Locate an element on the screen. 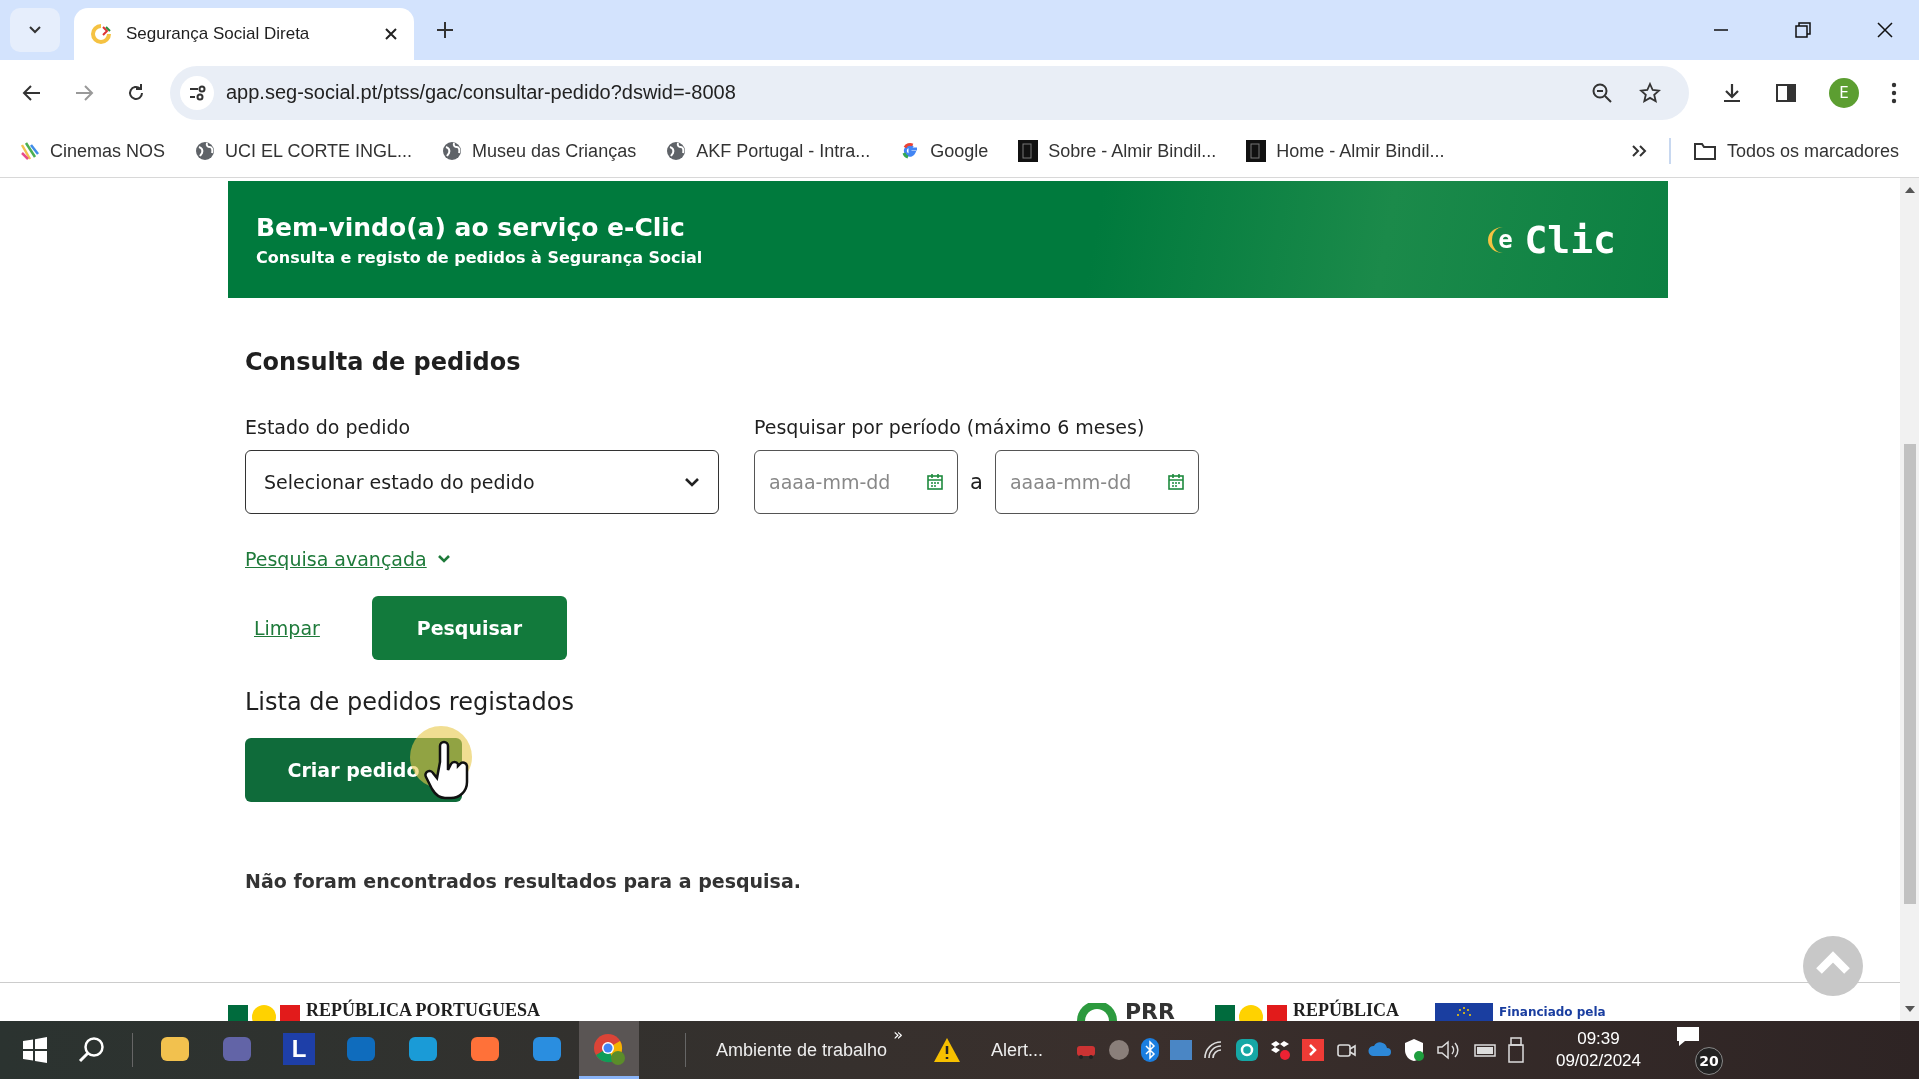 The image size is (1919, 1079). partner-logo: PRR is located at coordinates (1124, 1012).